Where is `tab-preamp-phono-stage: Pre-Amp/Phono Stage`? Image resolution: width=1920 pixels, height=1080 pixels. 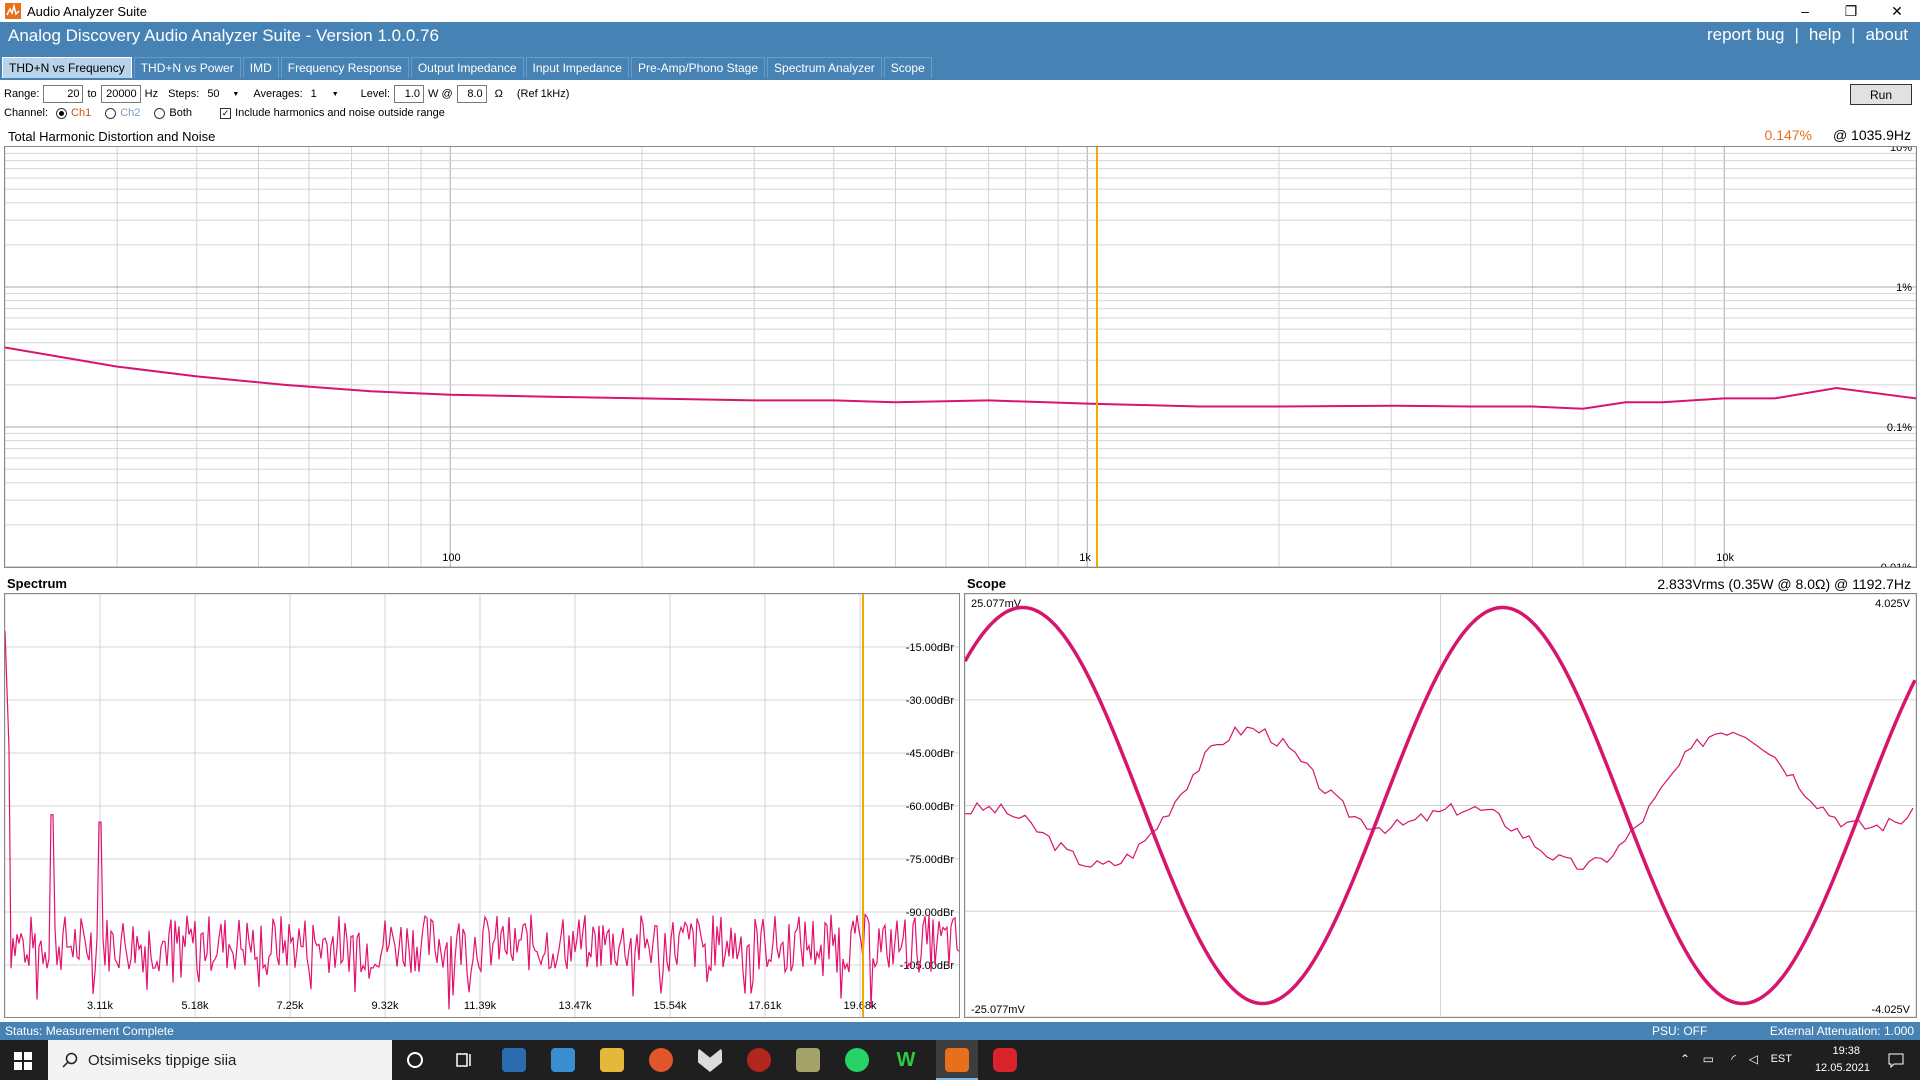 tab-preamp-phono-stage: Pre-Amp/Phono Stage is located at coordinates (698, 67).